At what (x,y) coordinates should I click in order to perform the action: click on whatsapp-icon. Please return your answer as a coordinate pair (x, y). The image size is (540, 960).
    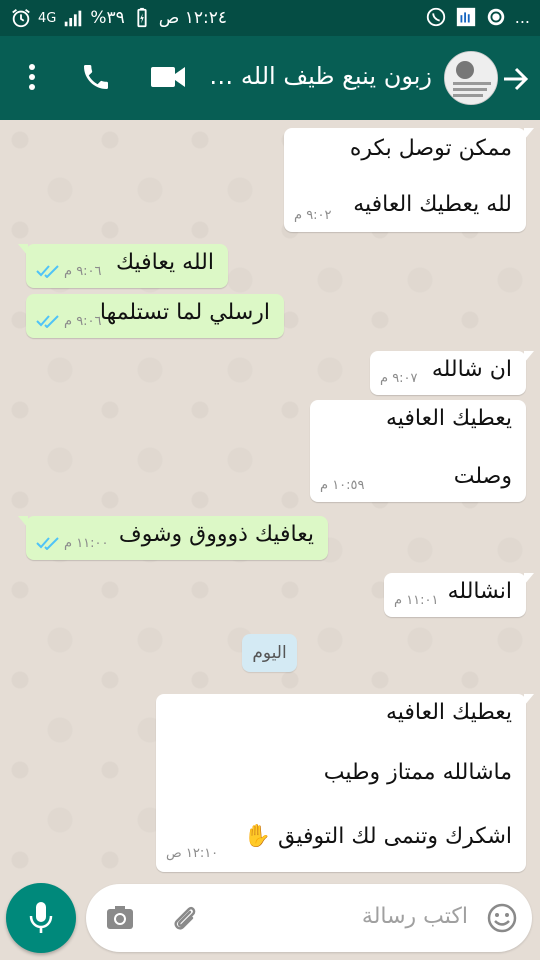
    Looking at the image, I should click on (435, 17).